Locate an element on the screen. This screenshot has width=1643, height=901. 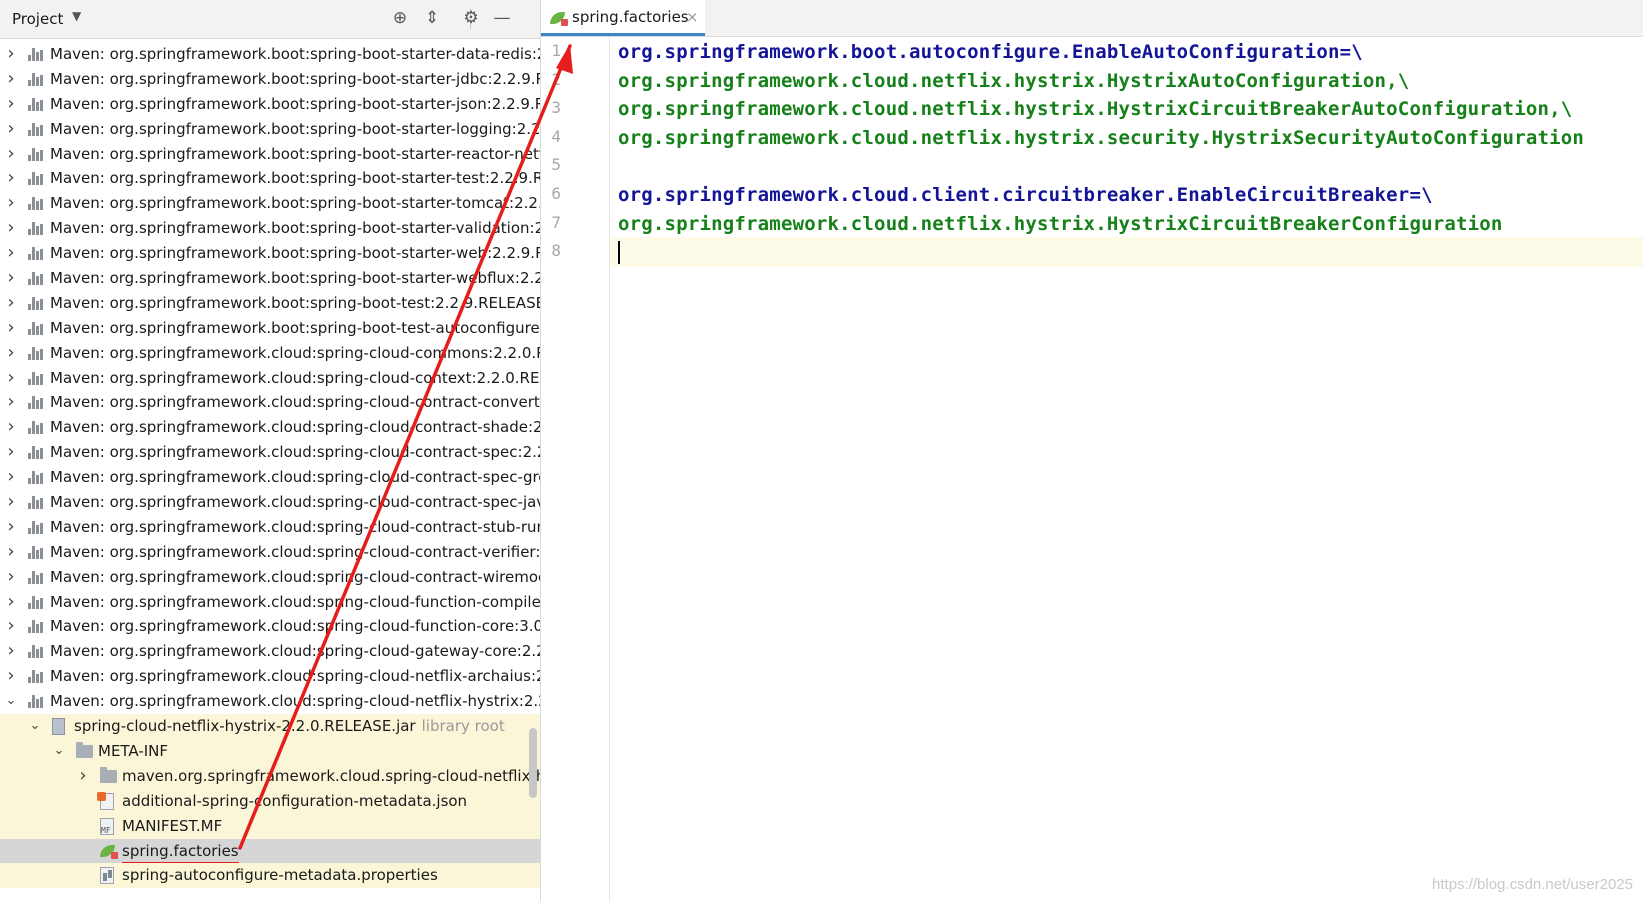
tree-scrollbar is located at coordinates (533, 763).